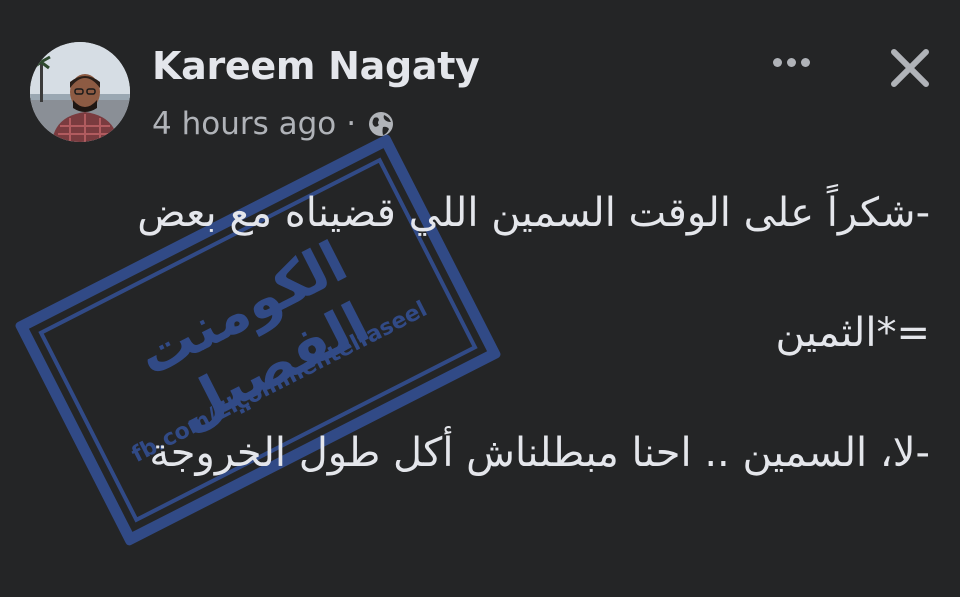 Image resolution: width=960 pixels, height=597 pixels. I want to click on avatar, so click(80, 92).